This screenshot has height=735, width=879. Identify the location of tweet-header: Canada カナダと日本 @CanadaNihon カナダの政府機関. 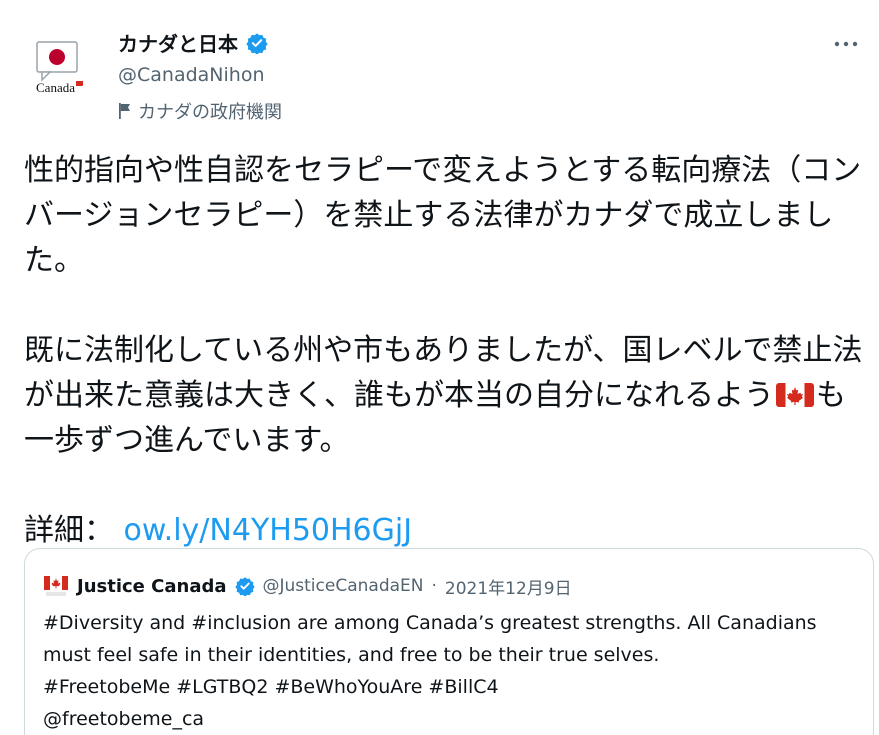
(444, 77).